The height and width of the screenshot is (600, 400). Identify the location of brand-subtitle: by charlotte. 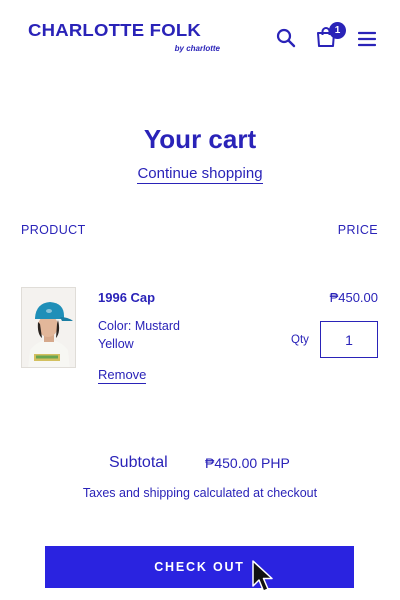
(197, 48).